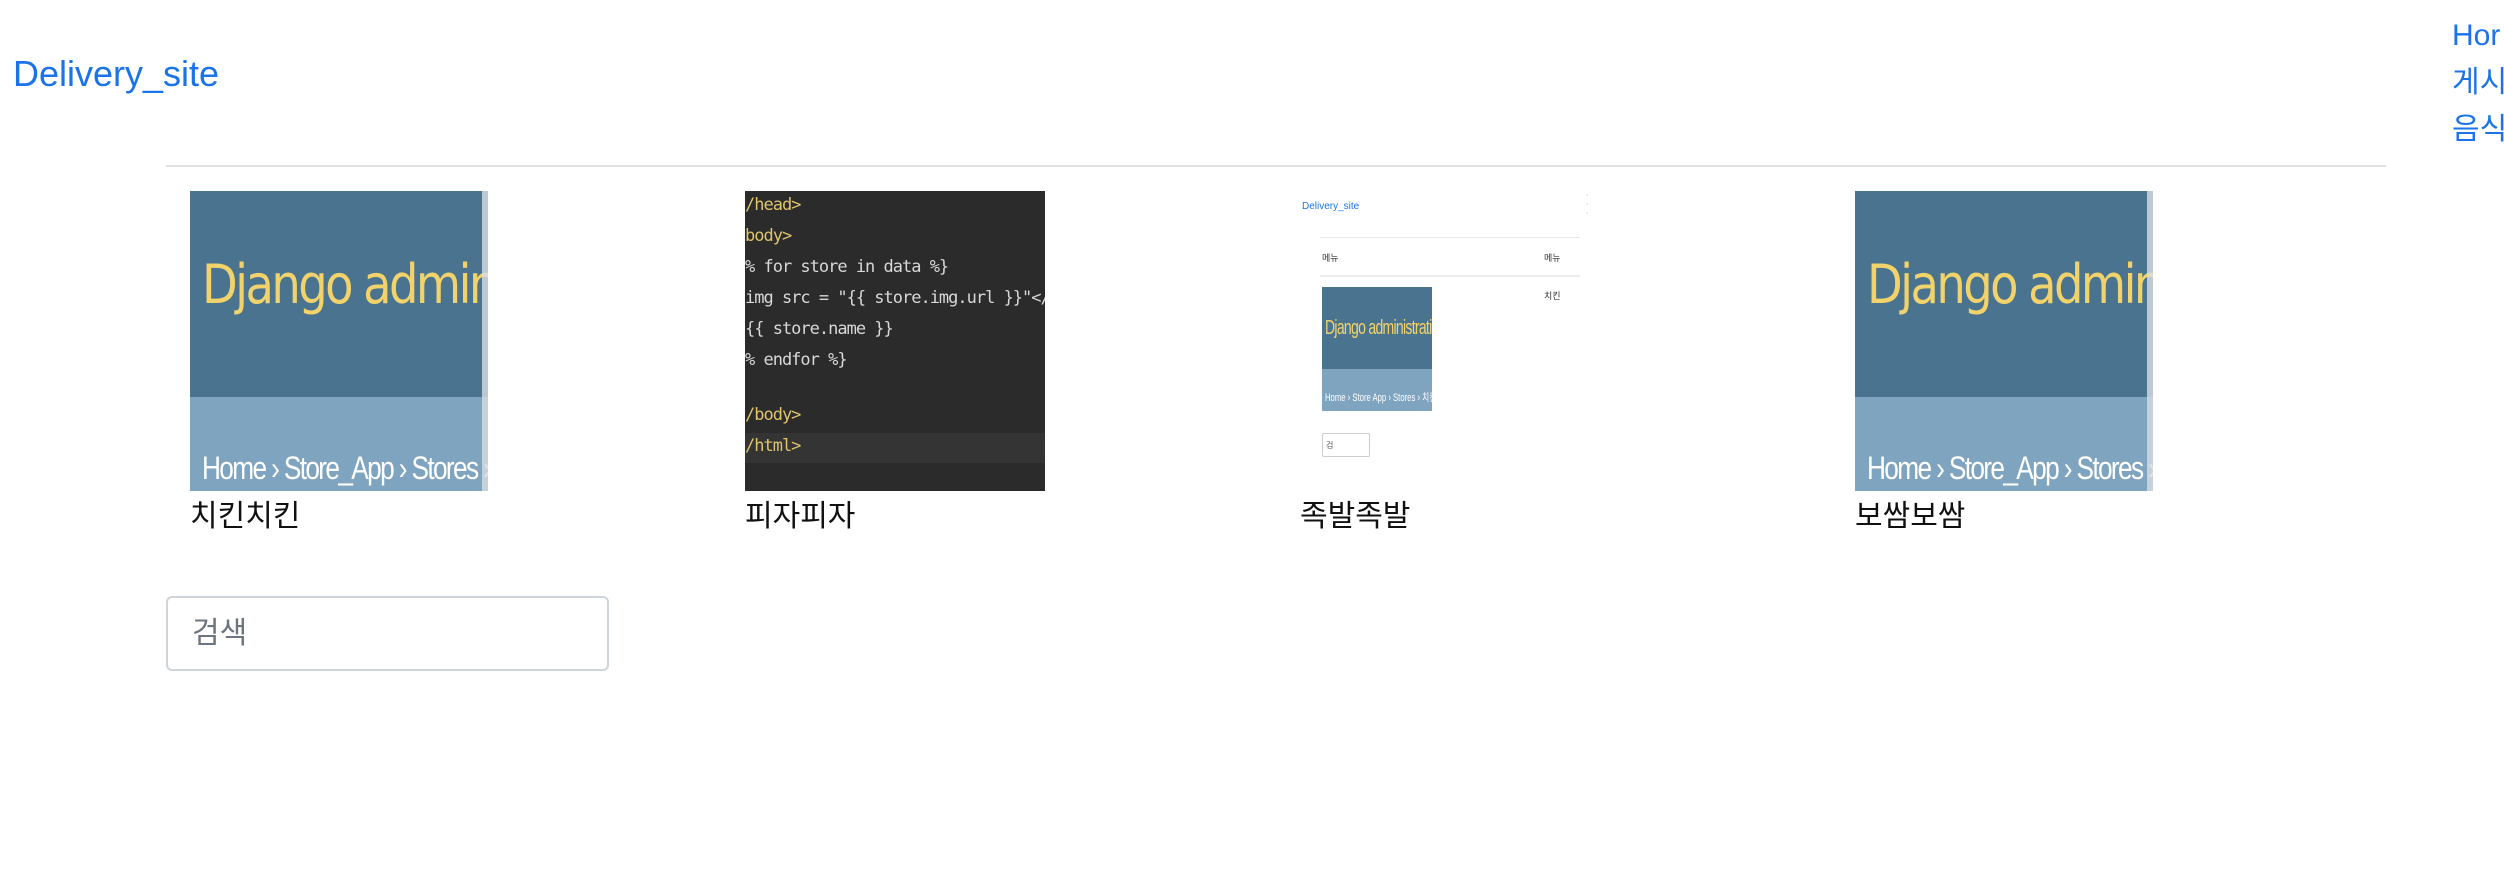 This screenshot has height=882, width=2504. Describe the element at coordinates (773, 205) in the screenshot. I see `code-line: /head>` at that location.